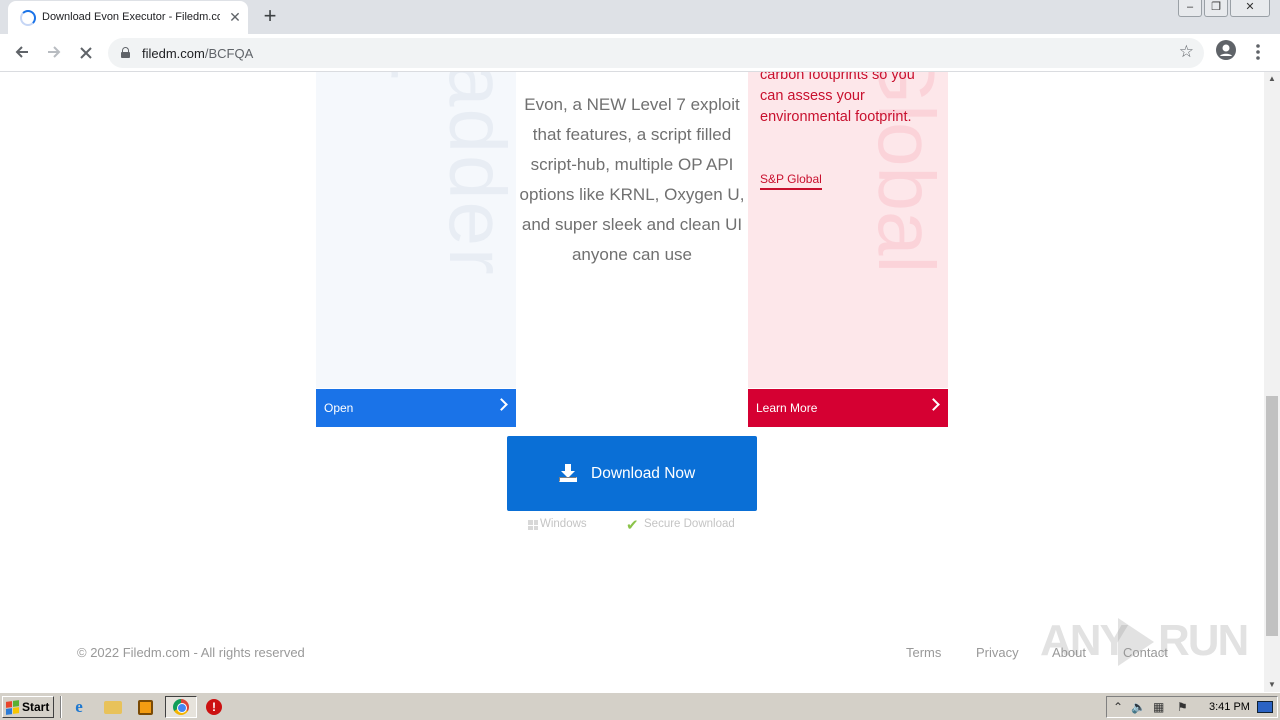 The width and height of the screenshot is (1280, 720). What do you see at coordinates (416, 230) in the screenshot?
I see `left-ad-banner: adder r` at bounding box center [416, 230].